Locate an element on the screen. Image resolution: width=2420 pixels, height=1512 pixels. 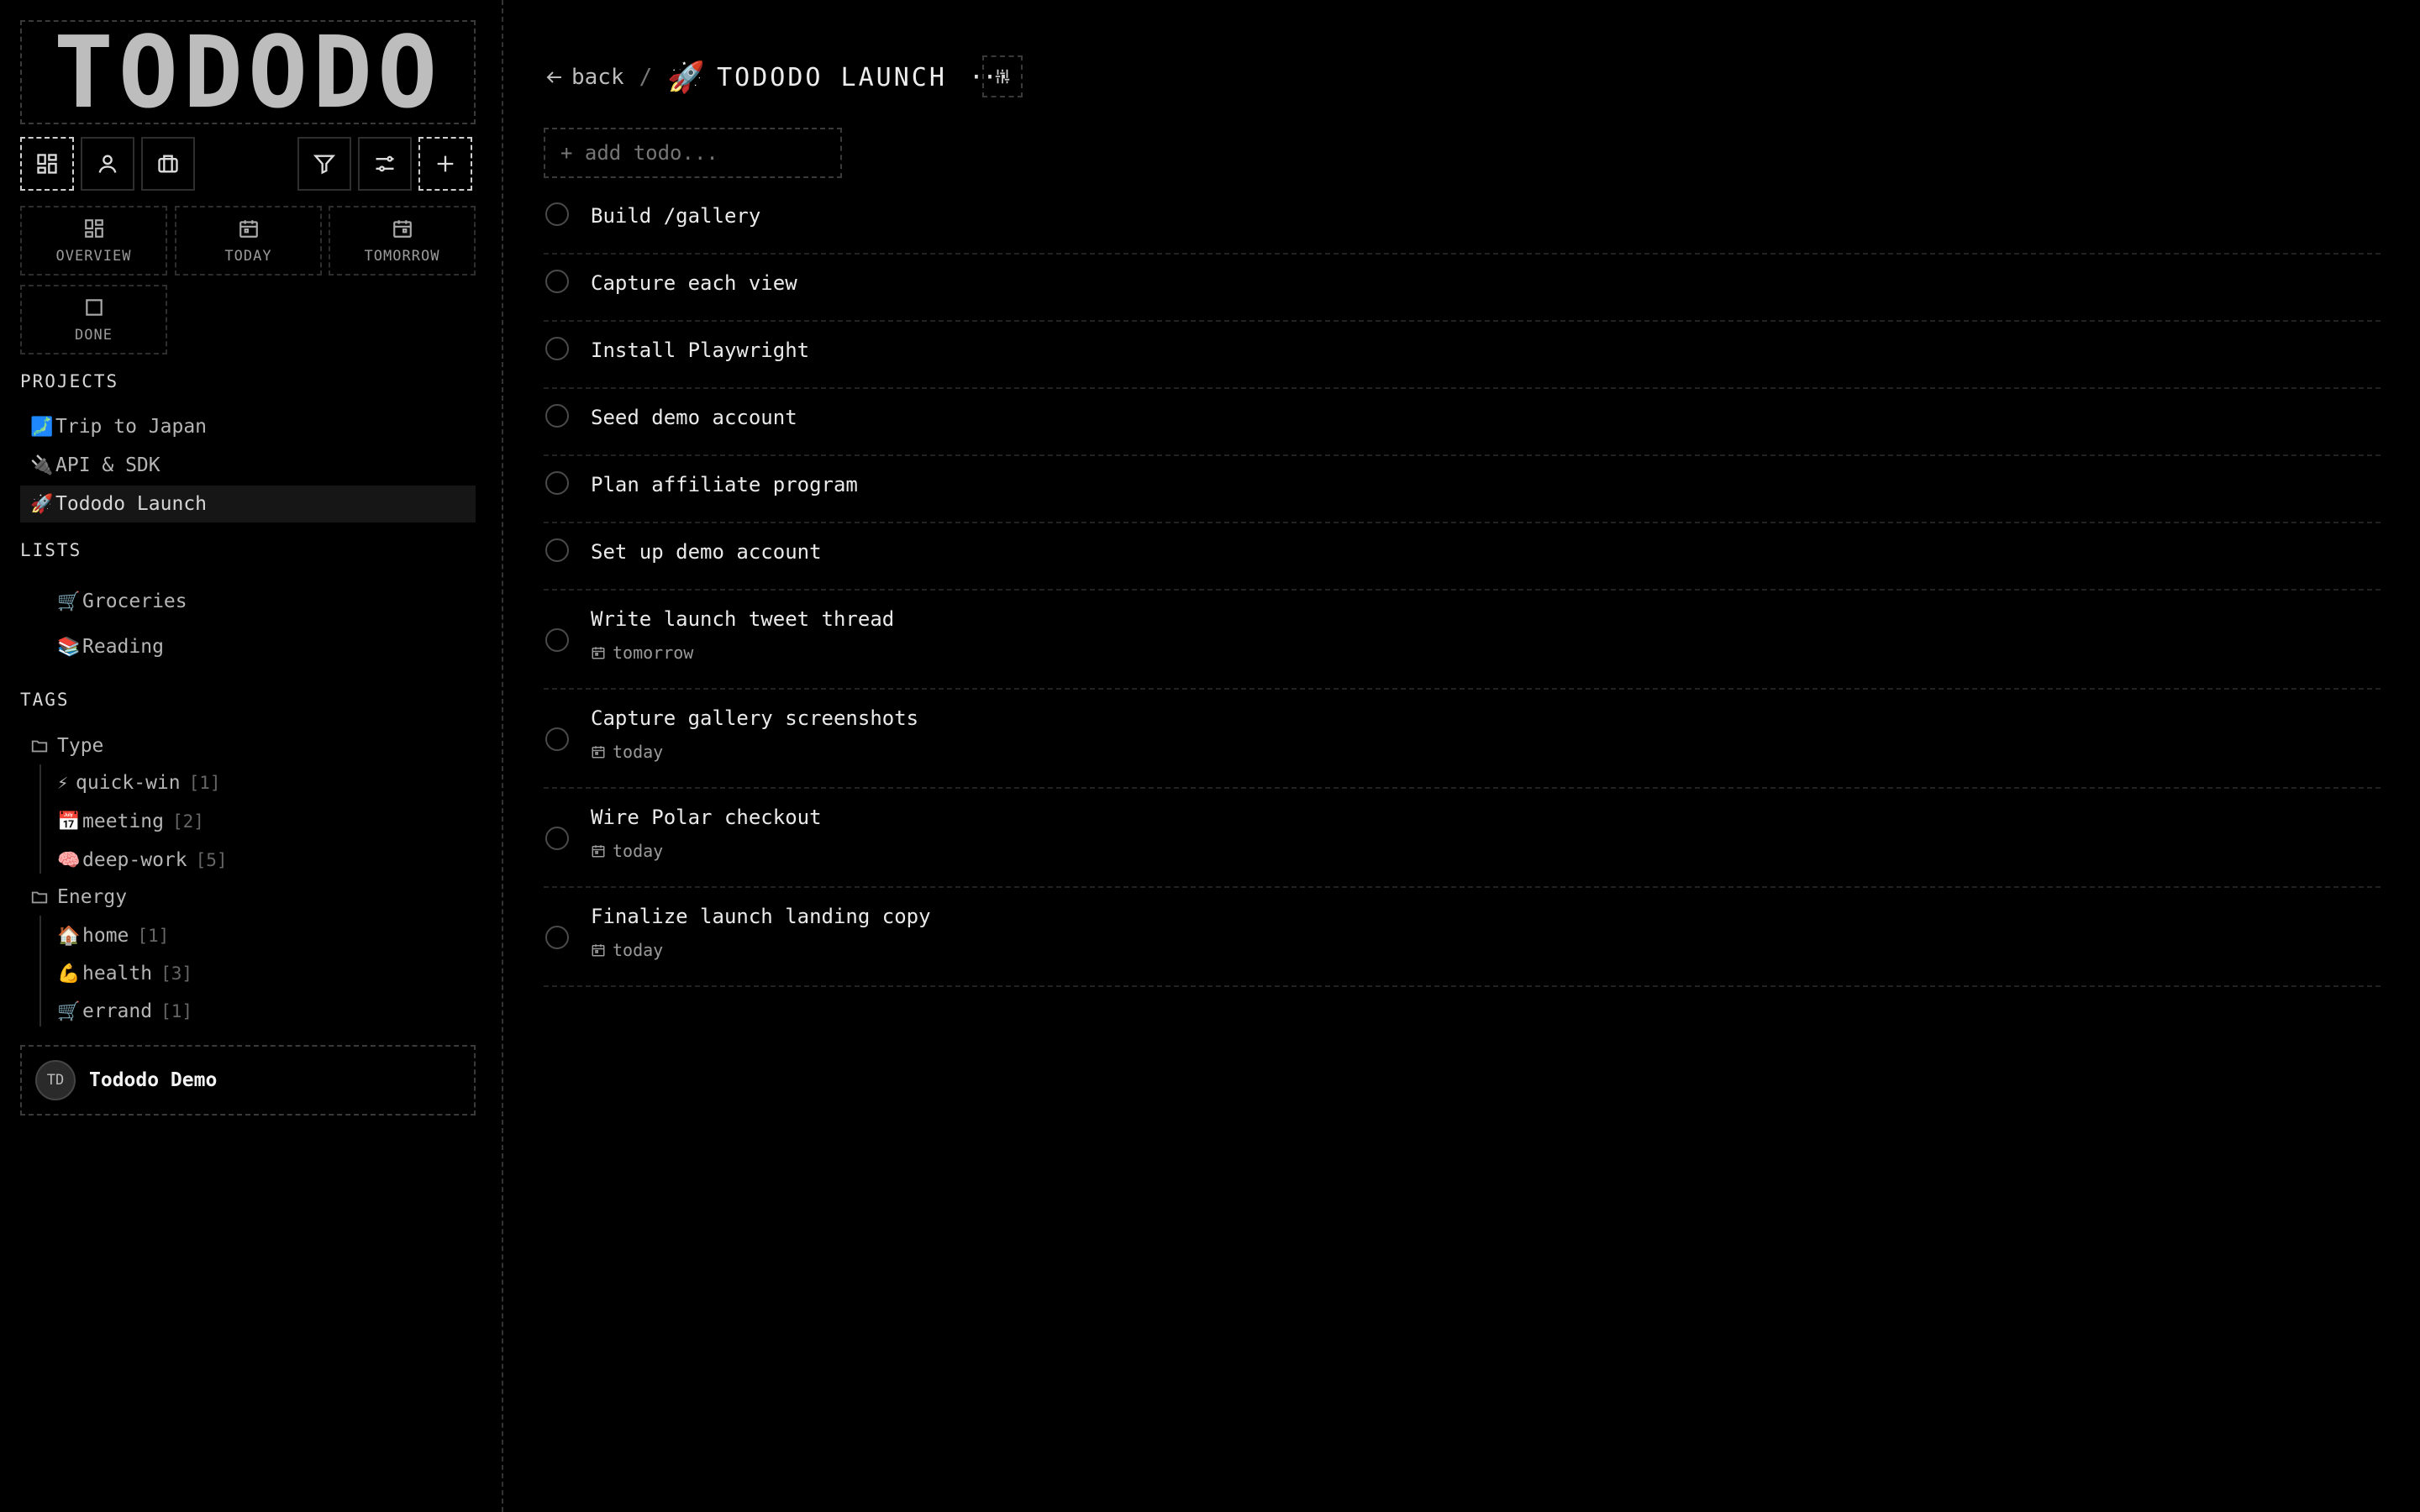
todo-row: Finalize launch landing copy today is located at coordinates (1463, 937).